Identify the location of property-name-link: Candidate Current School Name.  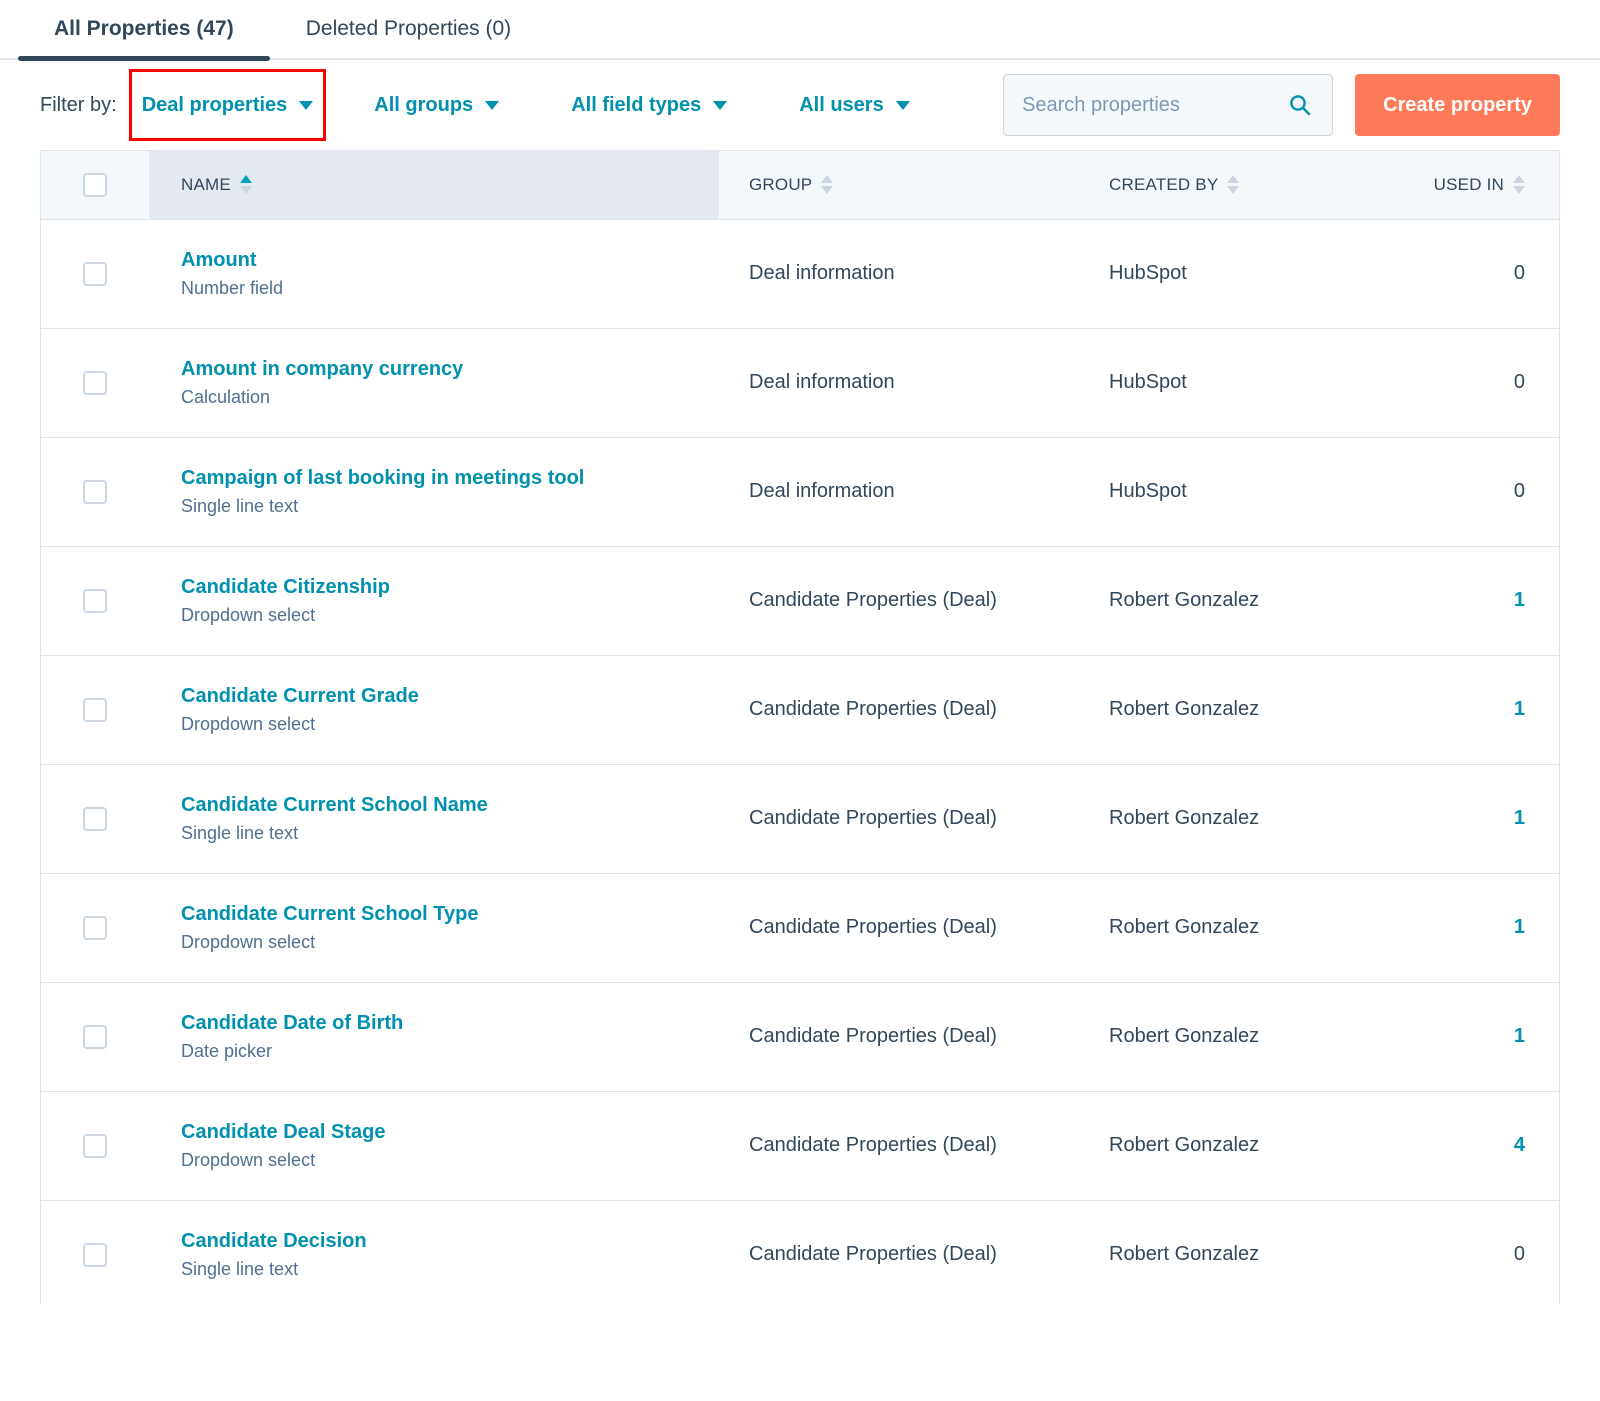
(450, 805).